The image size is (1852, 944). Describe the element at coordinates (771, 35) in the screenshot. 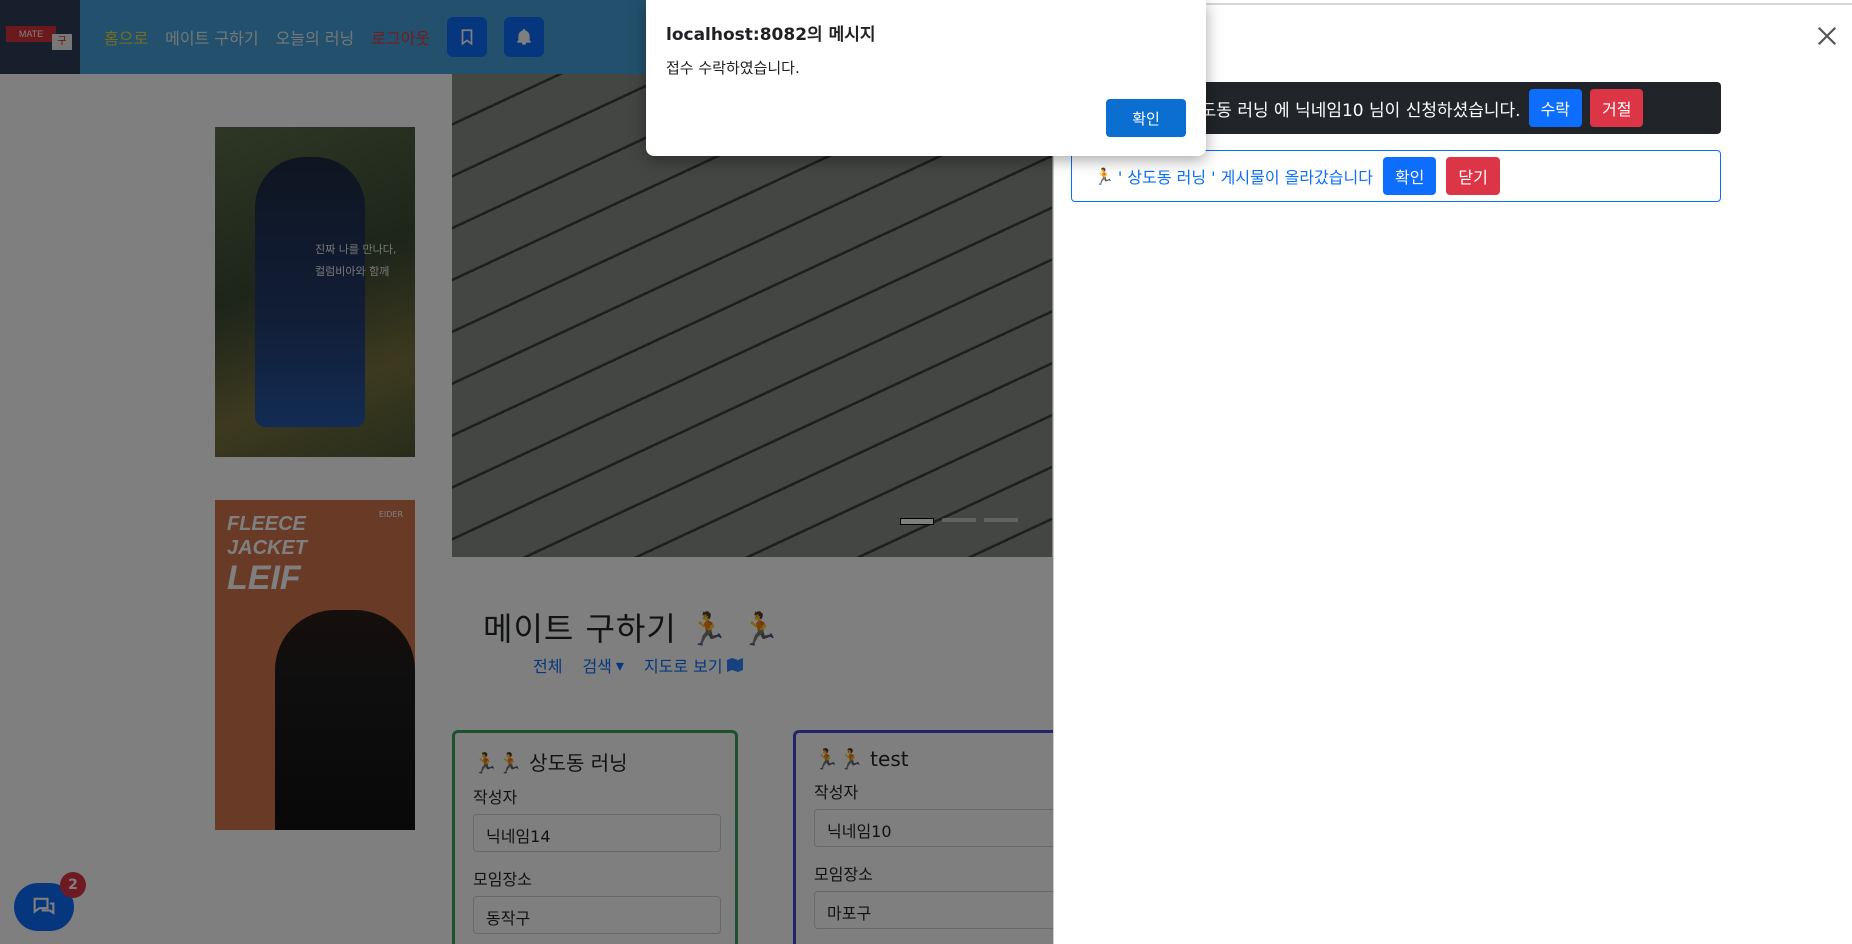

I see `dialog-title: localhost:8082의 메시지` at that location.